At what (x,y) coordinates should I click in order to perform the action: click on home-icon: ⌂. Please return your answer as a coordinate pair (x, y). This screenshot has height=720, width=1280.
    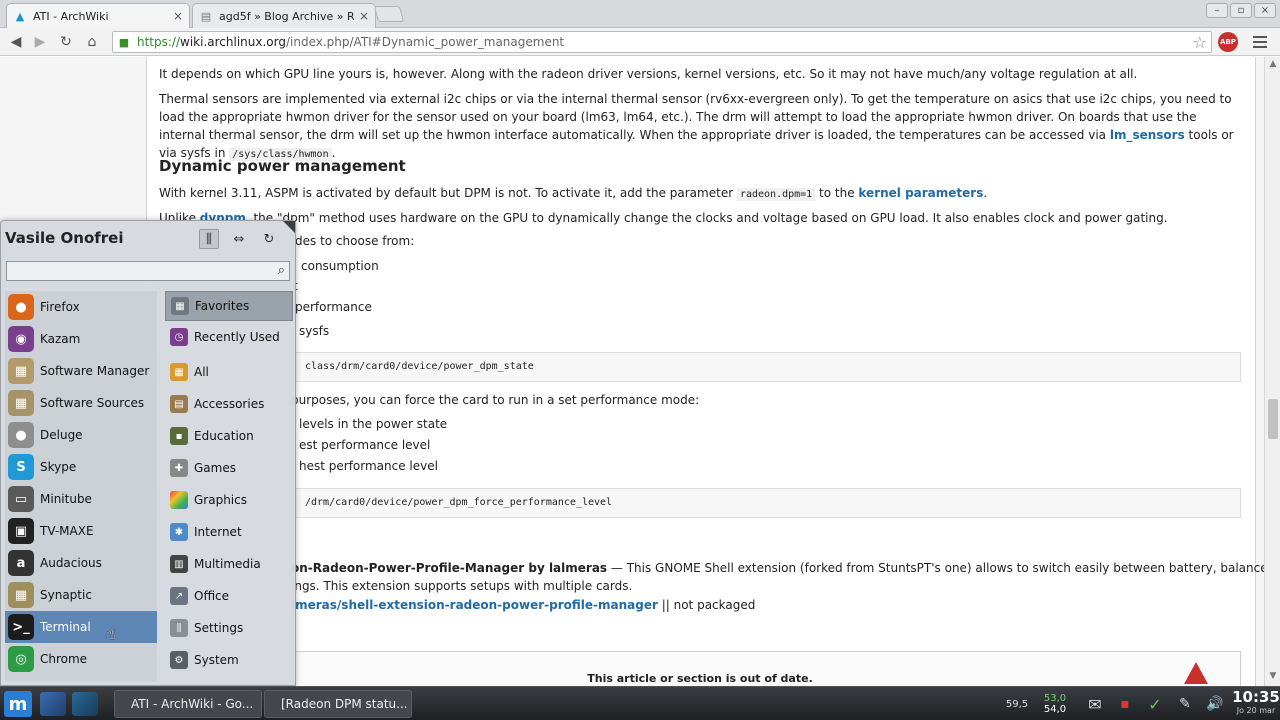
    Looking at the image, I should click on (92, 42).